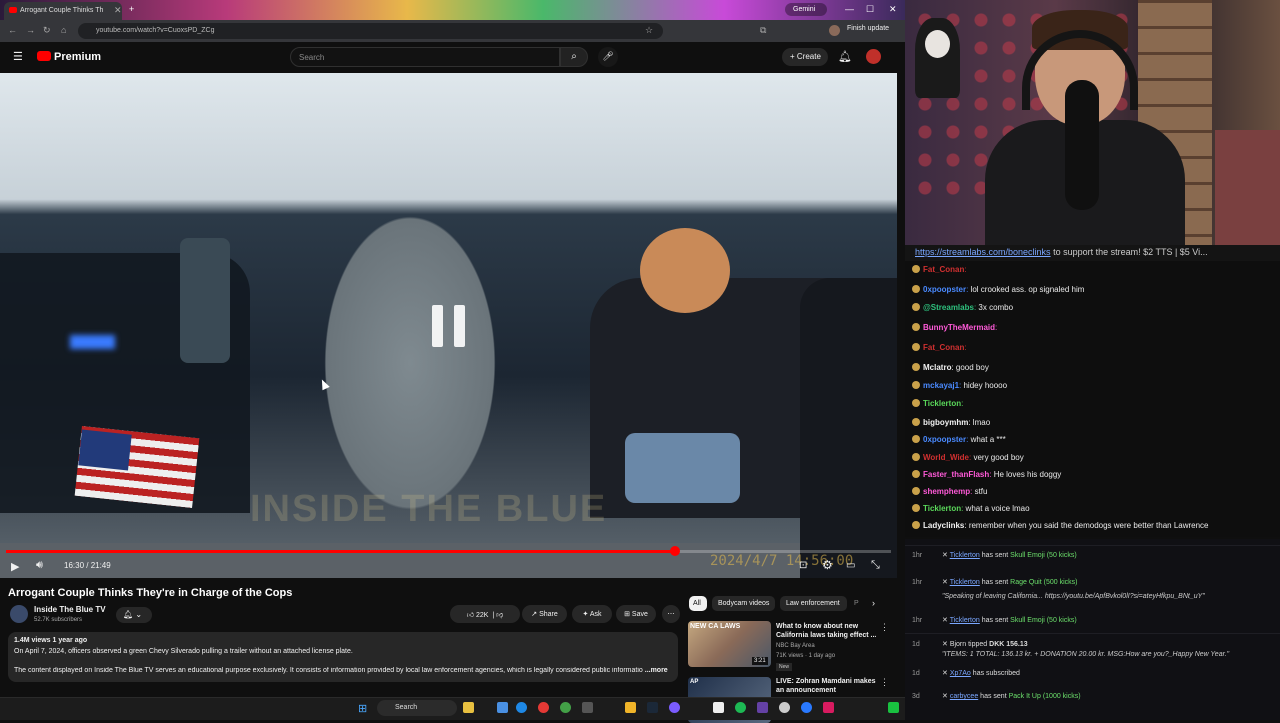  Describe the element at coordinates (698, 603) in the screenshot. I see `chip-all: All` at that location.